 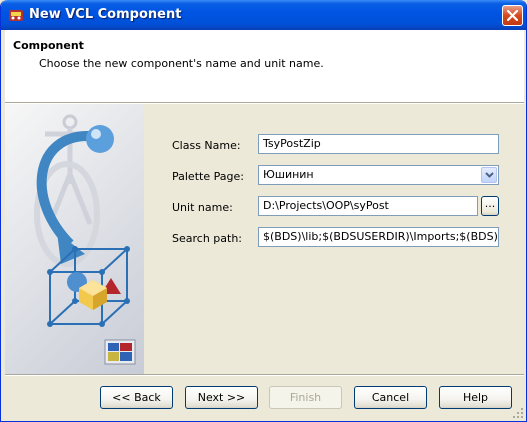 I want to click on palette-page-dropdown-button, so click(x=489, y=175).